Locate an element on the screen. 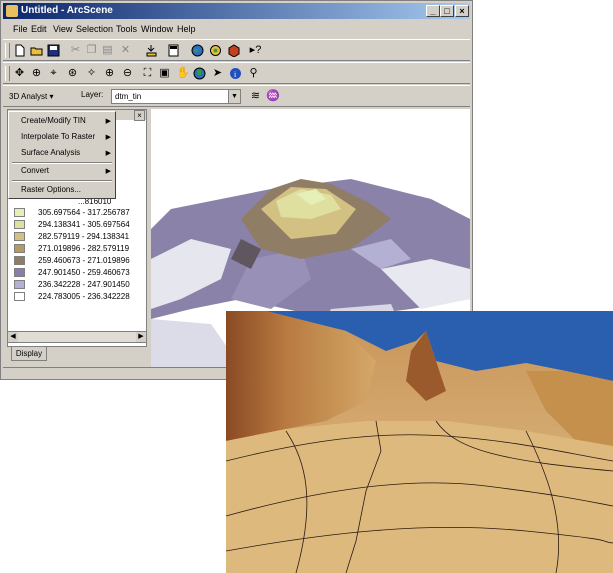 The image size is (613, 573). fixed-extent-icon: ▣ is located at coordinates (164, 73).